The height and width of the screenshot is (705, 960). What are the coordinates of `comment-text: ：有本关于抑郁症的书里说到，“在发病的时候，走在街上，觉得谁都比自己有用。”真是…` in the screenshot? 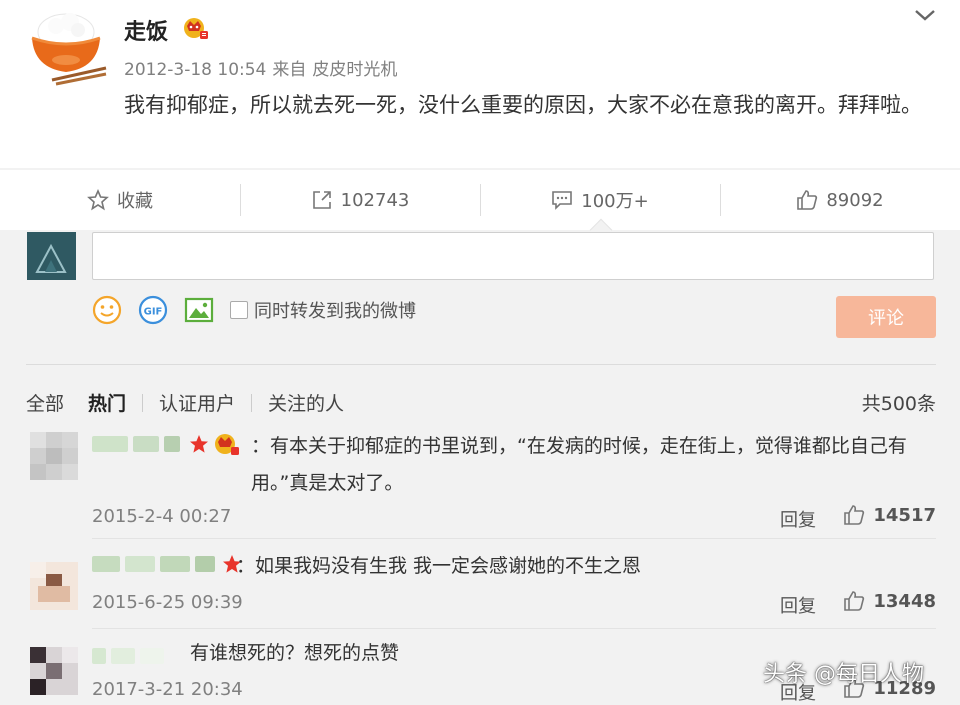 It's located at (579, 464).